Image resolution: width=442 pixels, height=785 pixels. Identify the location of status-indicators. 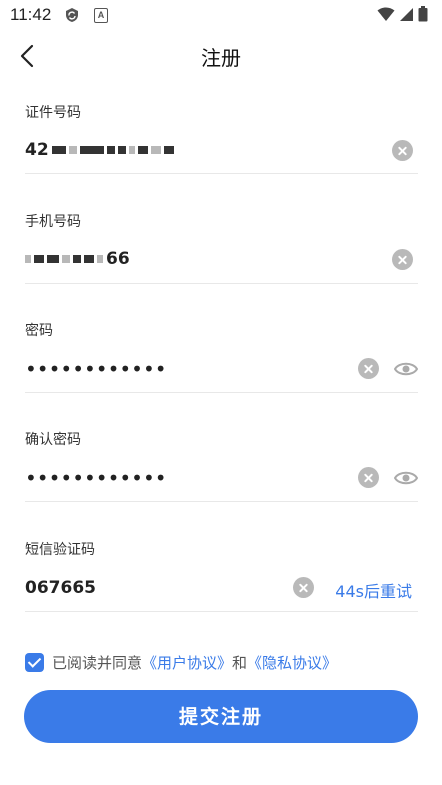
(402, 14).